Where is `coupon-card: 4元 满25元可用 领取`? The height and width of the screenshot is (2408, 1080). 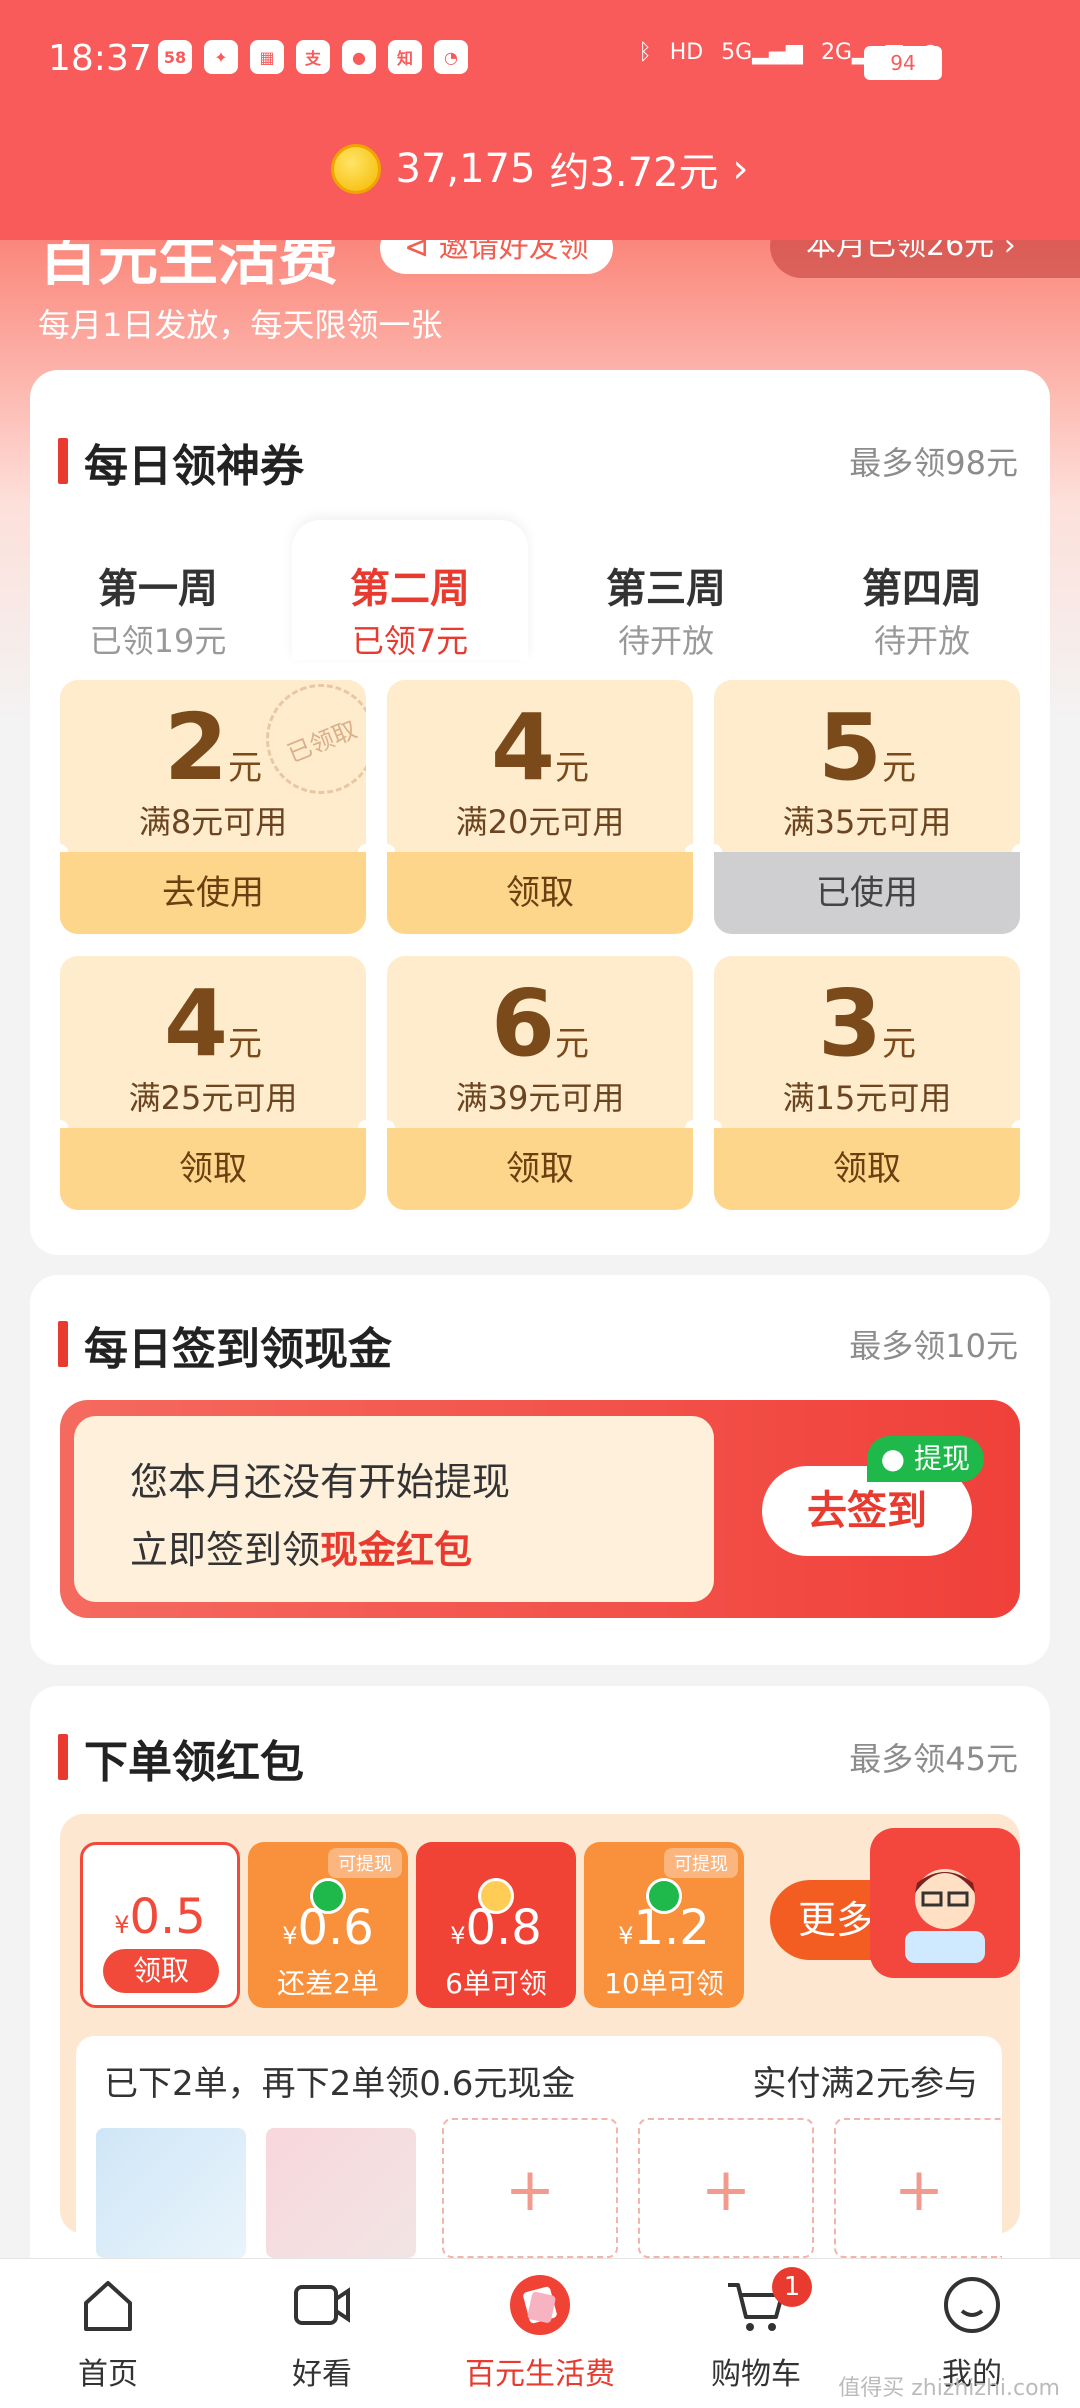
coupon-card: 4元 满25元可用 领取 is located at coordinates (213, 1083).